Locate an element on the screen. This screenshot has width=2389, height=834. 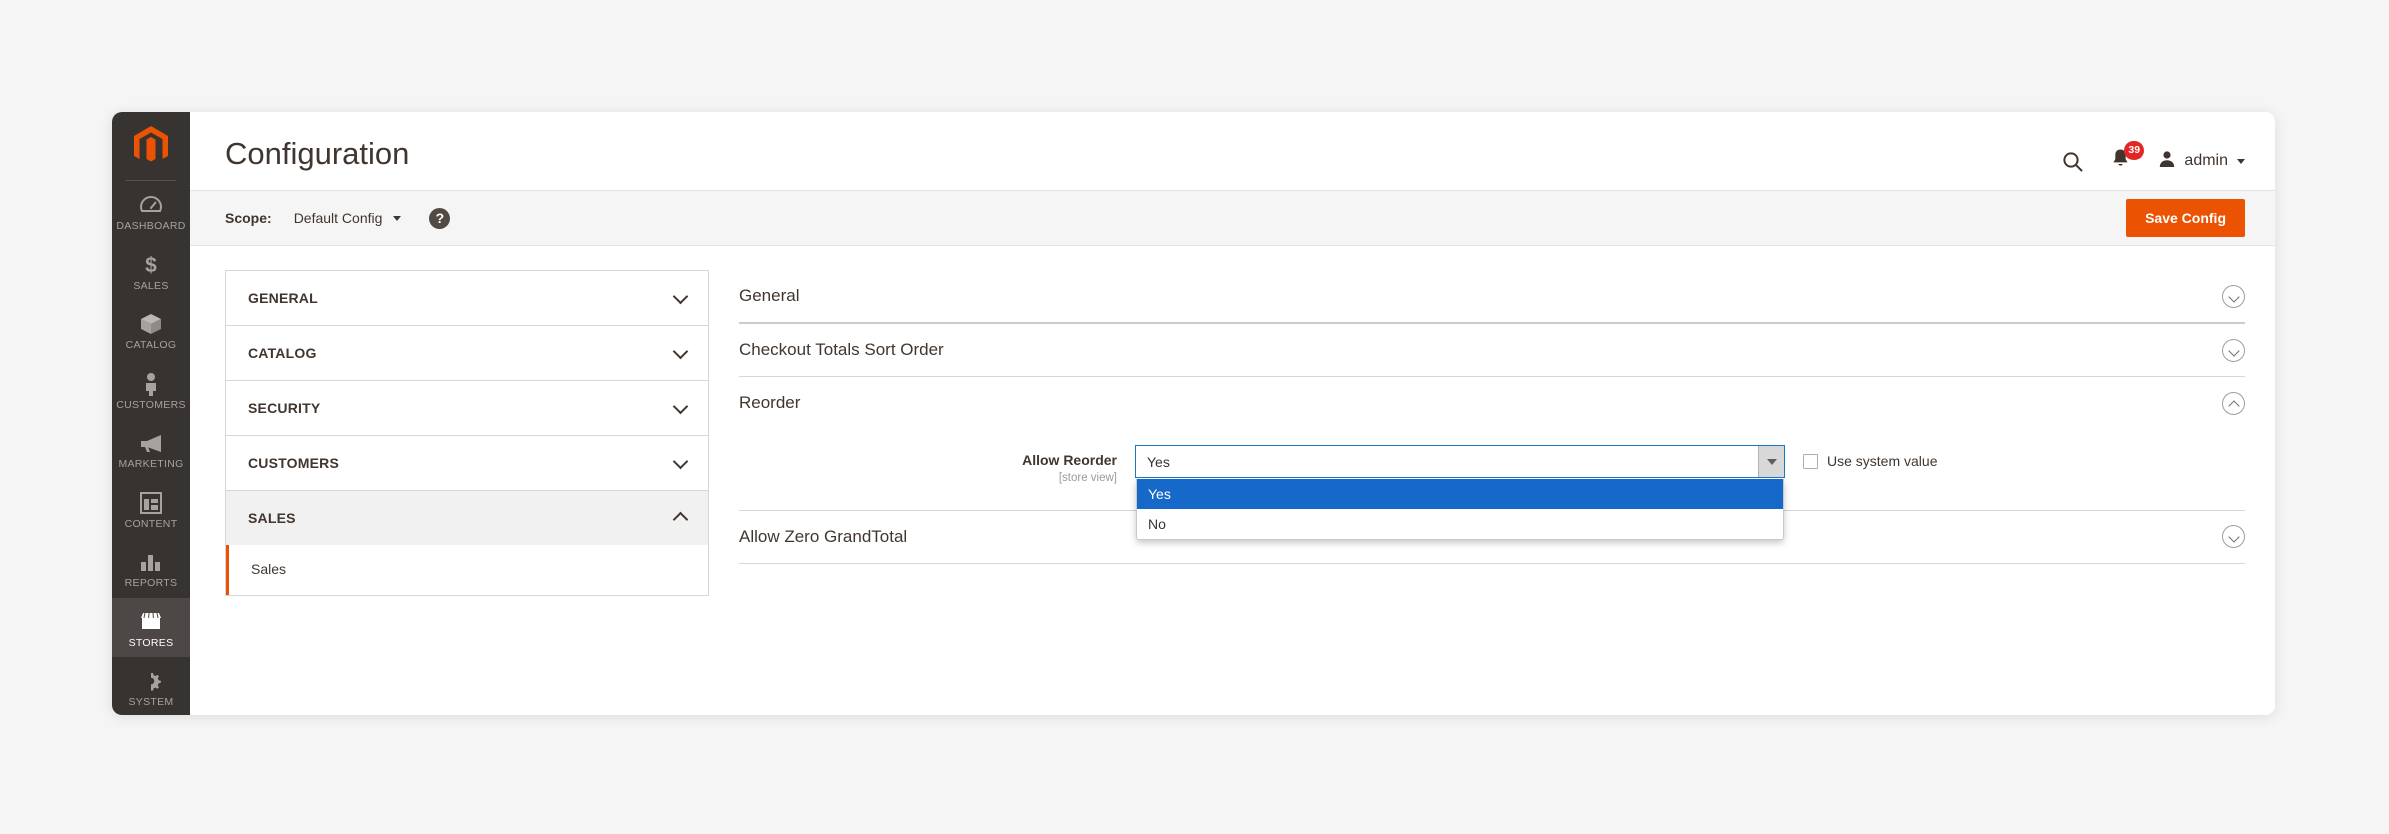
allow-reorder-select: Yes is located at coordinates (1460, 461).